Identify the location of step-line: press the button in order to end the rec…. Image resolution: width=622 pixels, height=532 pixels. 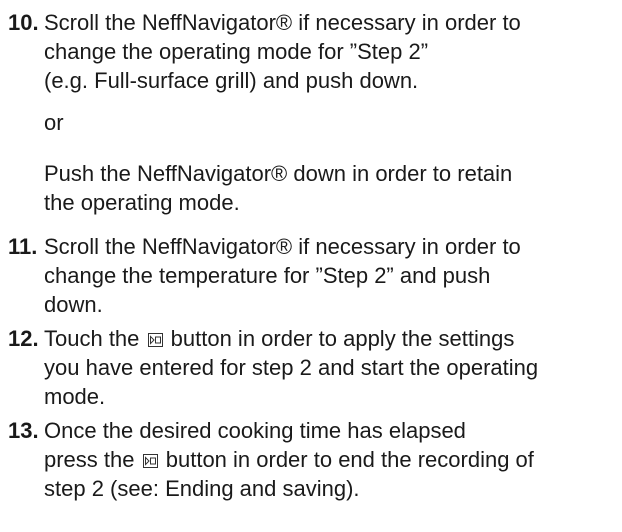
(289, 459).